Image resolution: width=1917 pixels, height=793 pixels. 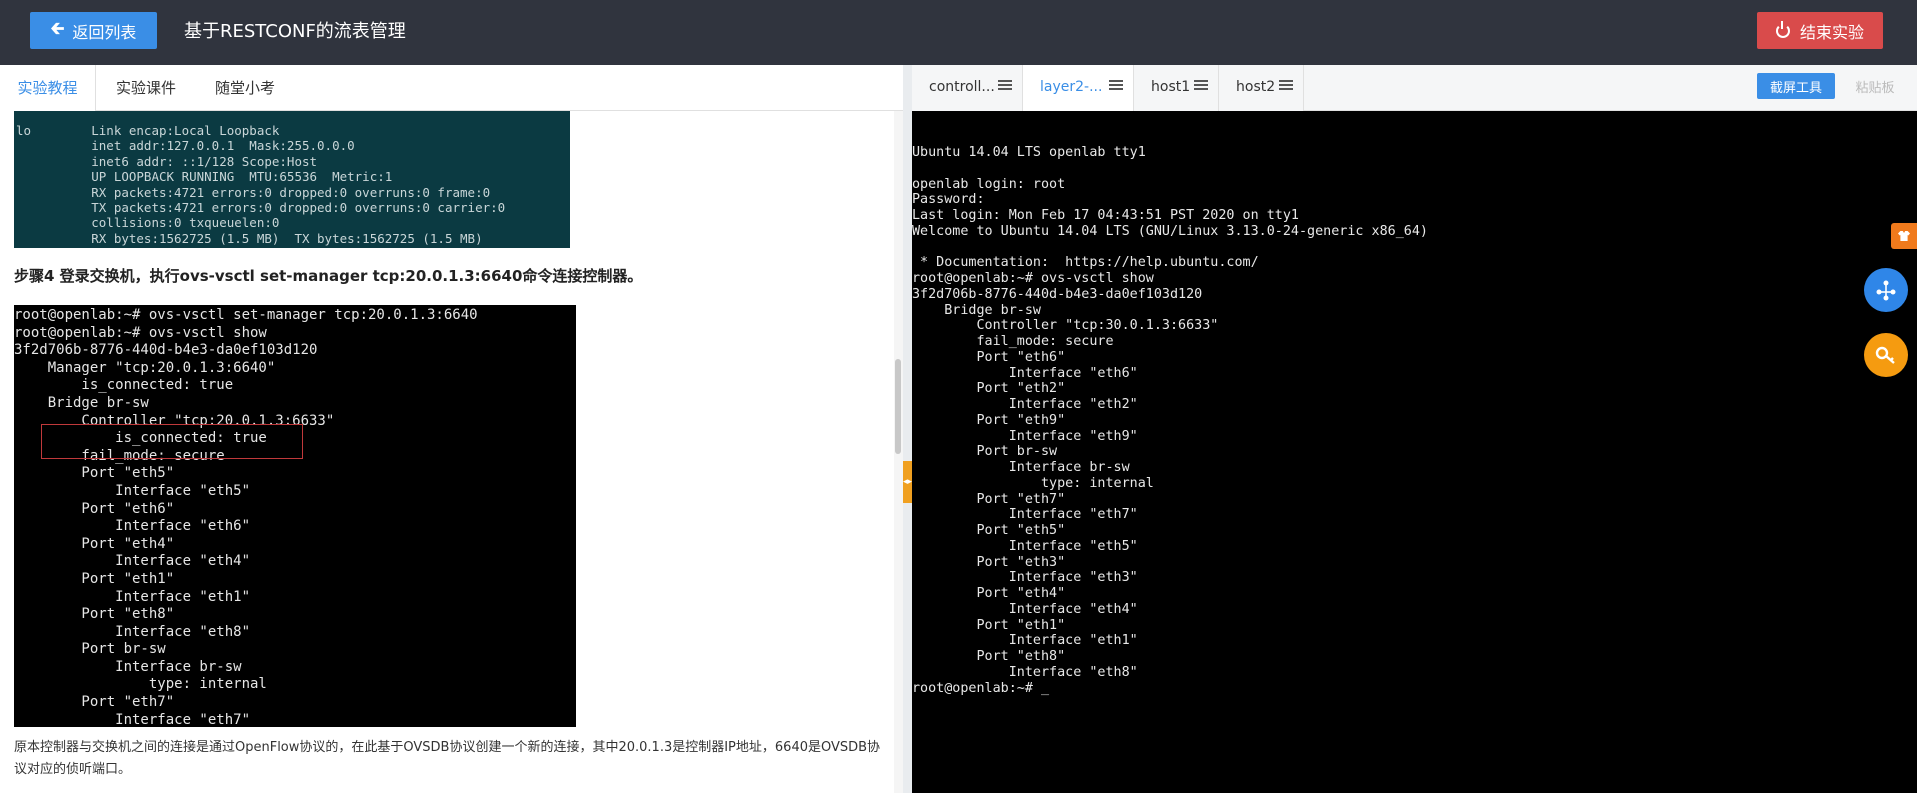 I want to click on power-icon, so click(x=1782, y=29).